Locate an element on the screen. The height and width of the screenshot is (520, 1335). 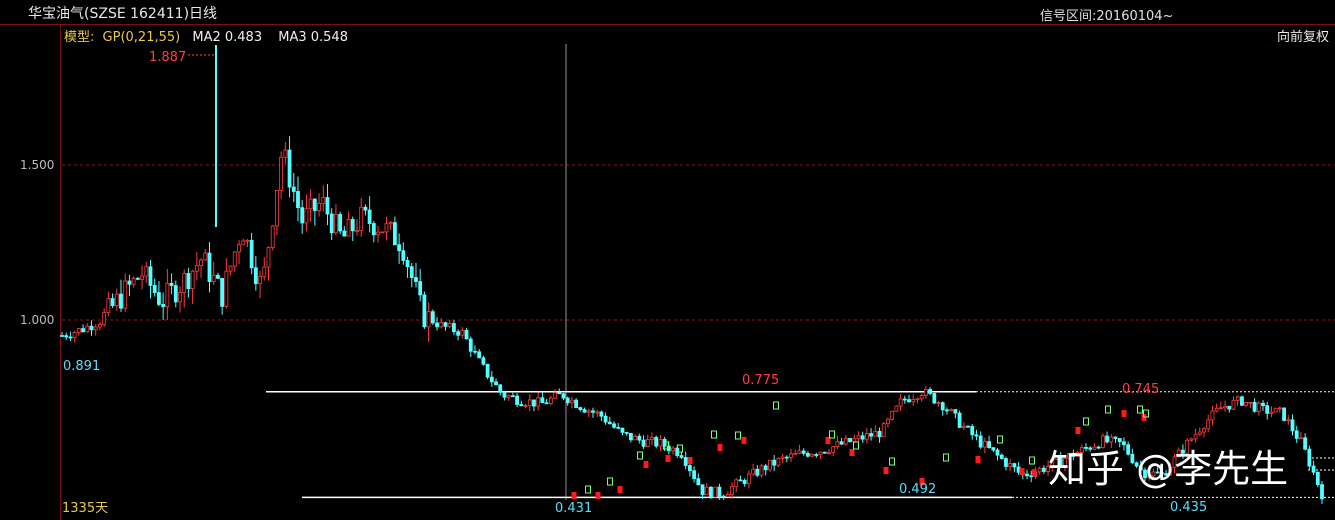
watermark: 知乎 @李先生 is located at coordinates (1168, 469).